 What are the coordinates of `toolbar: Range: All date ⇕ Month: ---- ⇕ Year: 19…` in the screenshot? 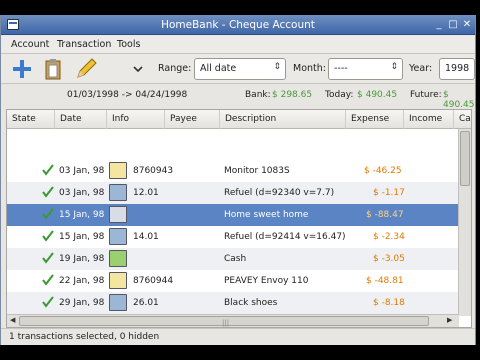 It's located at (238, 69).